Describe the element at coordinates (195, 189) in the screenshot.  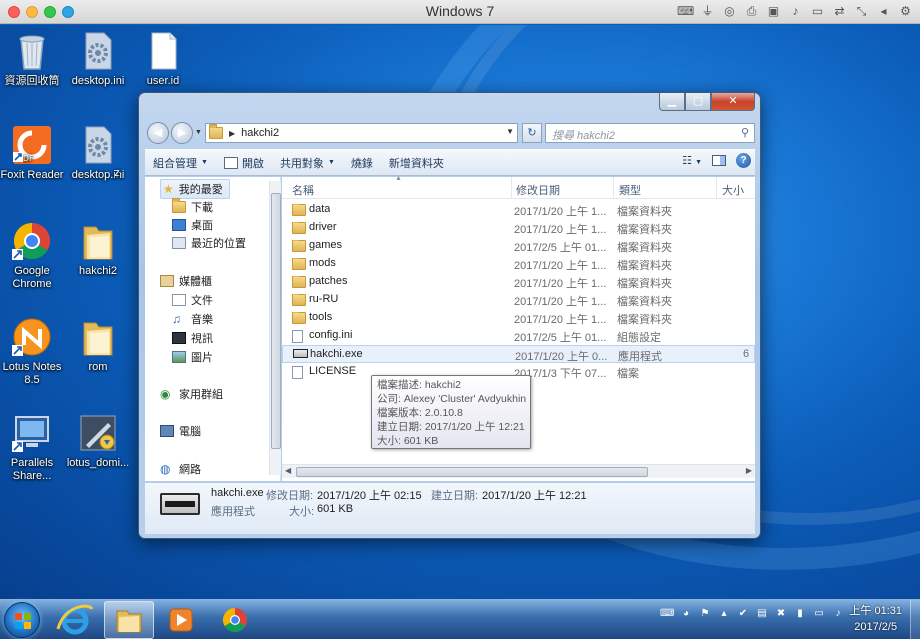
I see `nav-favorites: ★ 我的最愛` at that location.